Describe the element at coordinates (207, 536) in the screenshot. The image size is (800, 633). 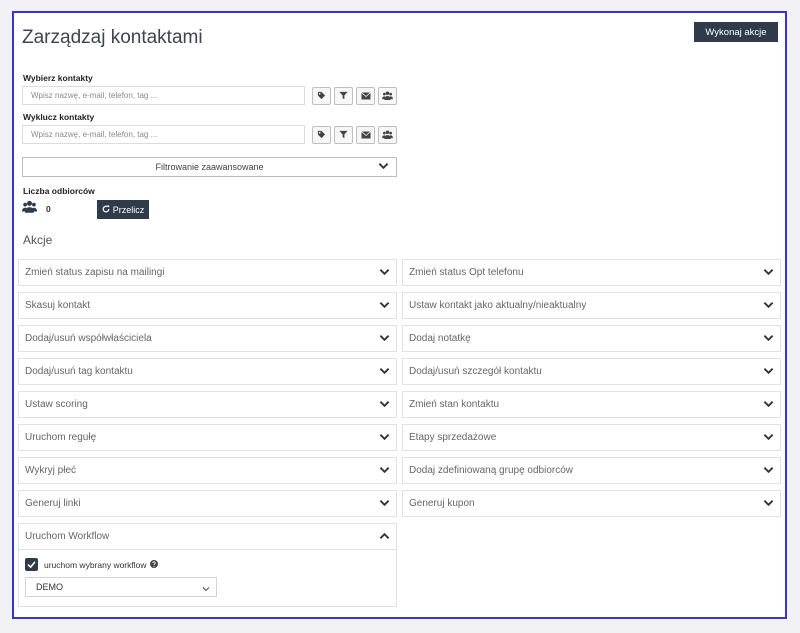
I see `action-run-workflow: Uruchom Workflow` at that location.